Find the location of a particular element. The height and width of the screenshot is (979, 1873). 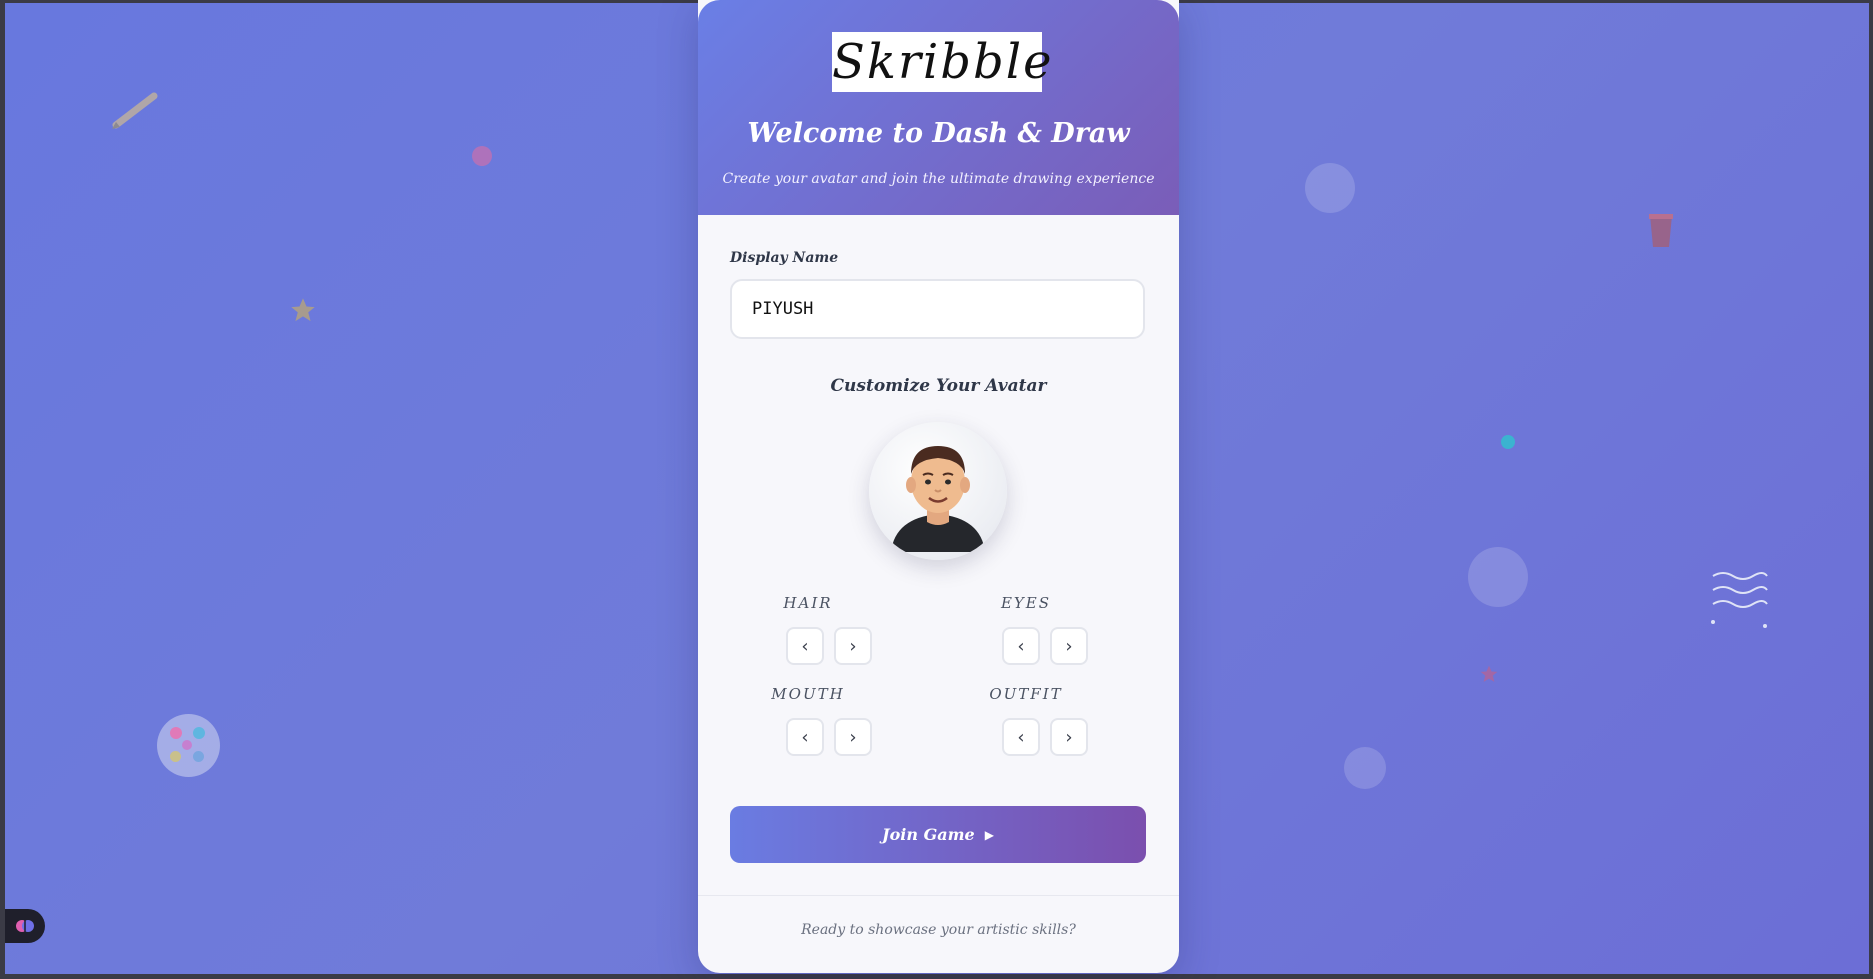

customize-avatar-title: Customize Your Avatar is located at coordinates (938, 386).